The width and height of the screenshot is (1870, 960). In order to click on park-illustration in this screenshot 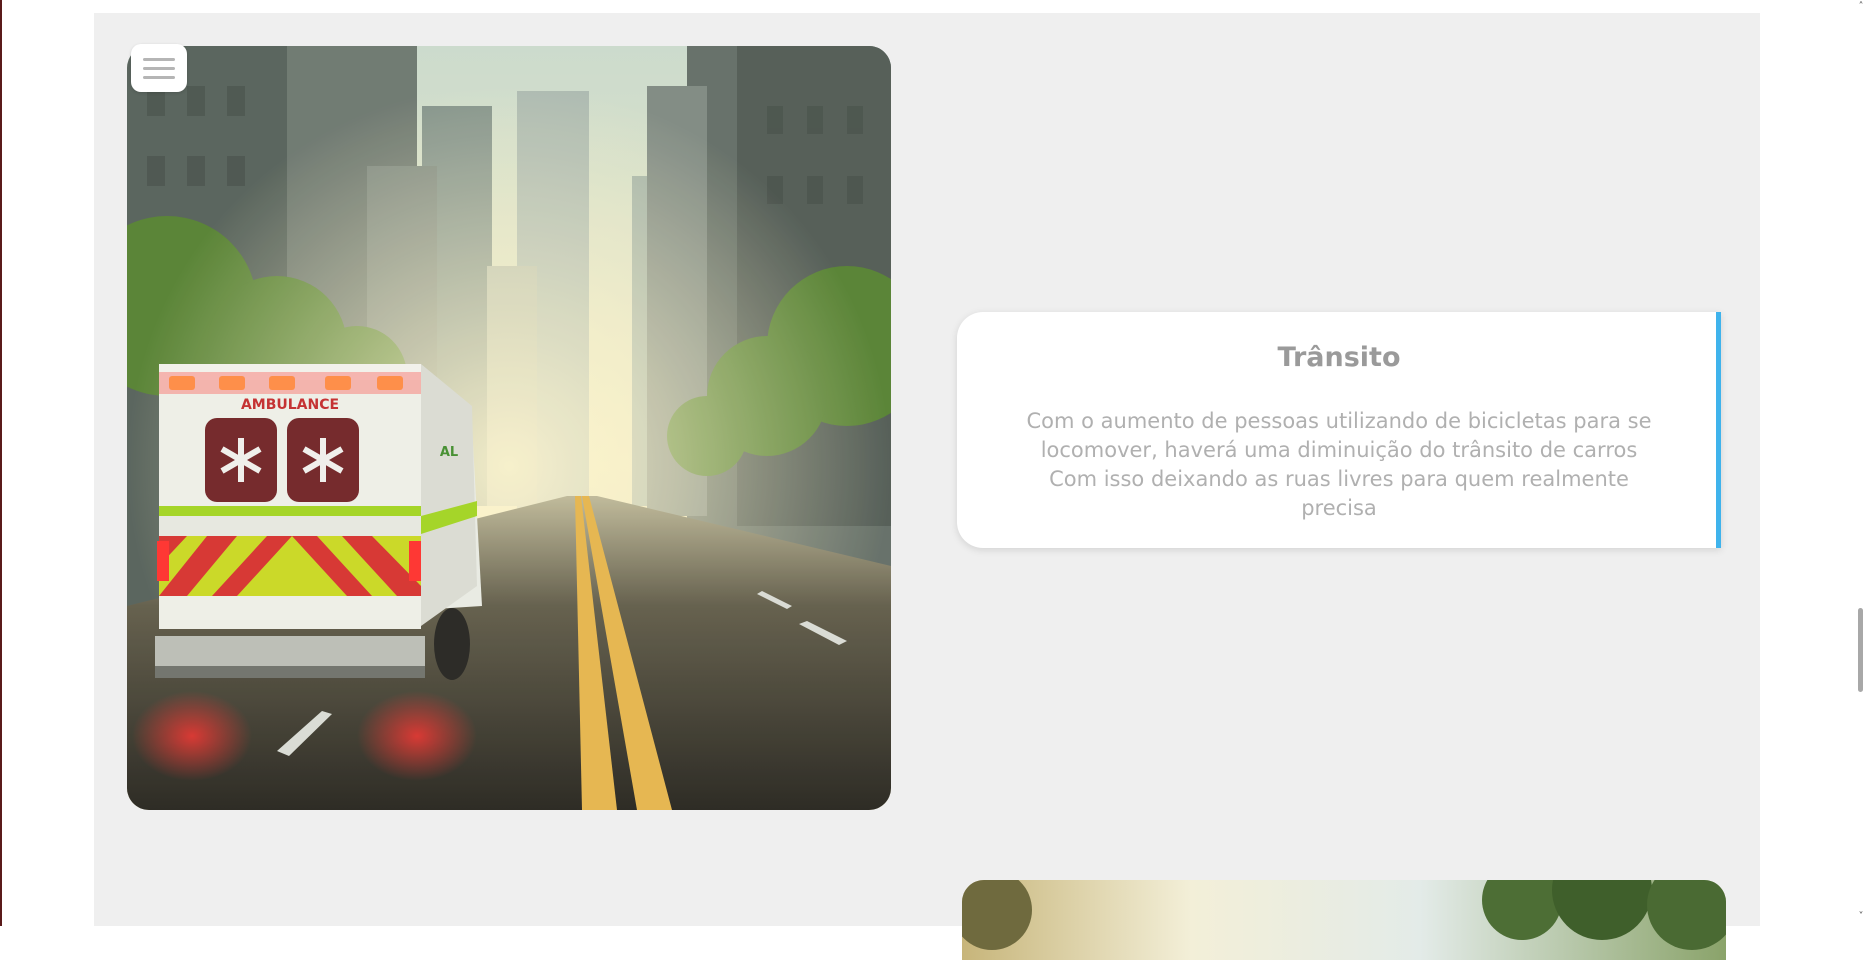, I will do `click(1344, 920)`.